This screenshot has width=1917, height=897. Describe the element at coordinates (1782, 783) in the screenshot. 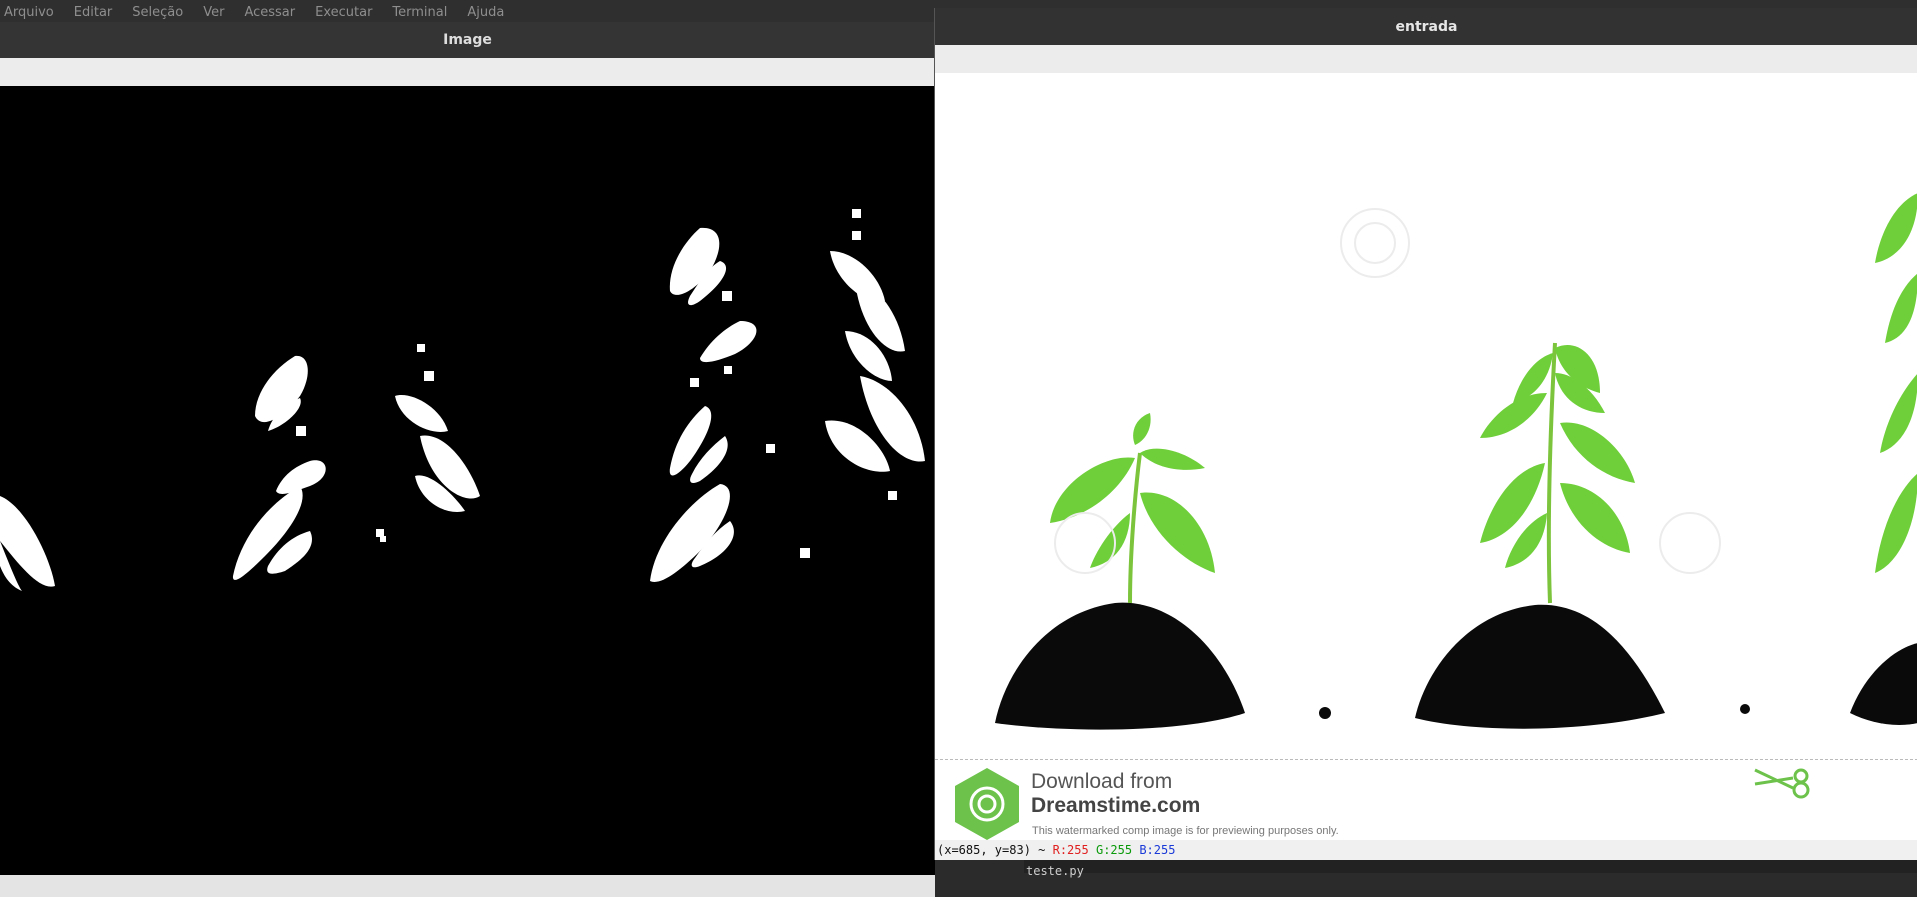

I see `scissors-icon` at that location.